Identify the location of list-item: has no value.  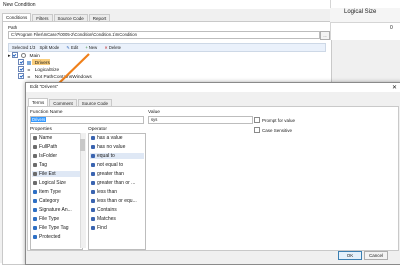
(108, 147).